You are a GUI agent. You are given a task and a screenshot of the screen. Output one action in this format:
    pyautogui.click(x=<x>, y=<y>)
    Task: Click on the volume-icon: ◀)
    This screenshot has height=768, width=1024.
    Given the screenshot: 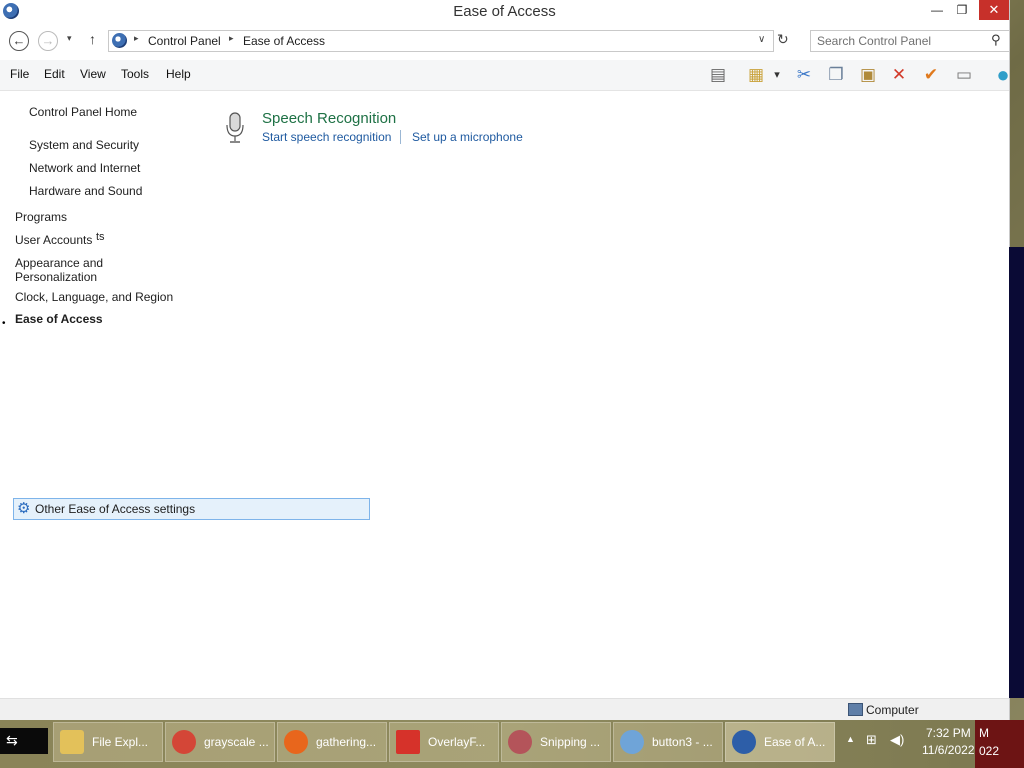 What is the action you would take?
    pyautogui.click(x=897, y=740)
    